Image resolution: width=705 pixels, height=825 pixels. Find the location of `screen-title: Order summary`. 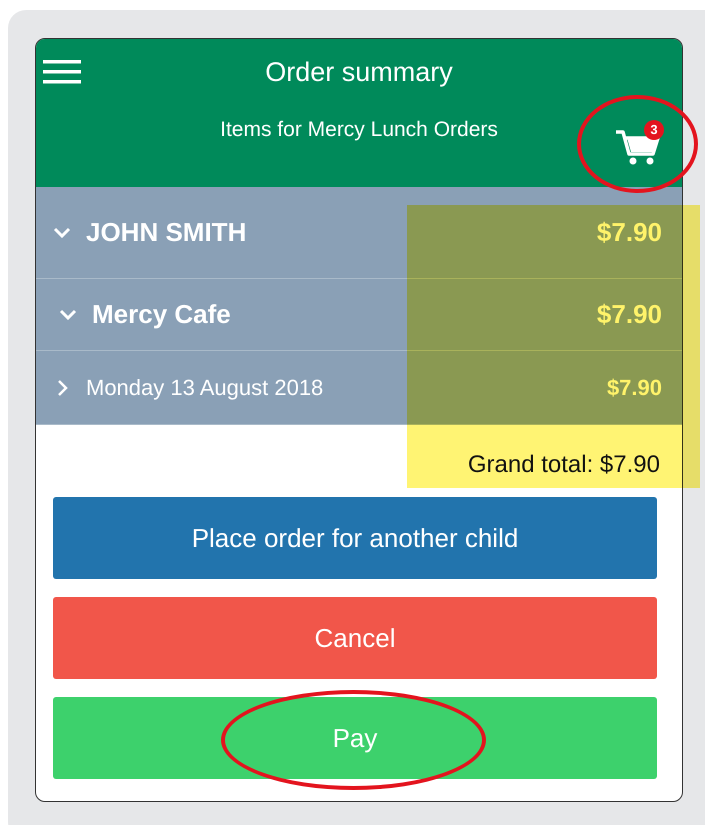

screen-title: Order summary is located at coordinates (359, 72).